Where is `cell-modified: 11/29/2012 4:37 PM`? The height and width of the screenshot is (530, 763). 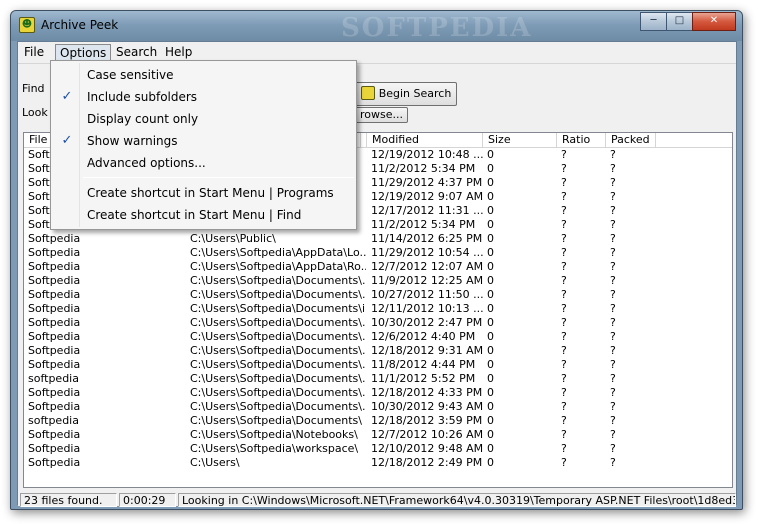 cell-modified: 11/29/2012 4:37 PM is located at coordinates (427, 182).